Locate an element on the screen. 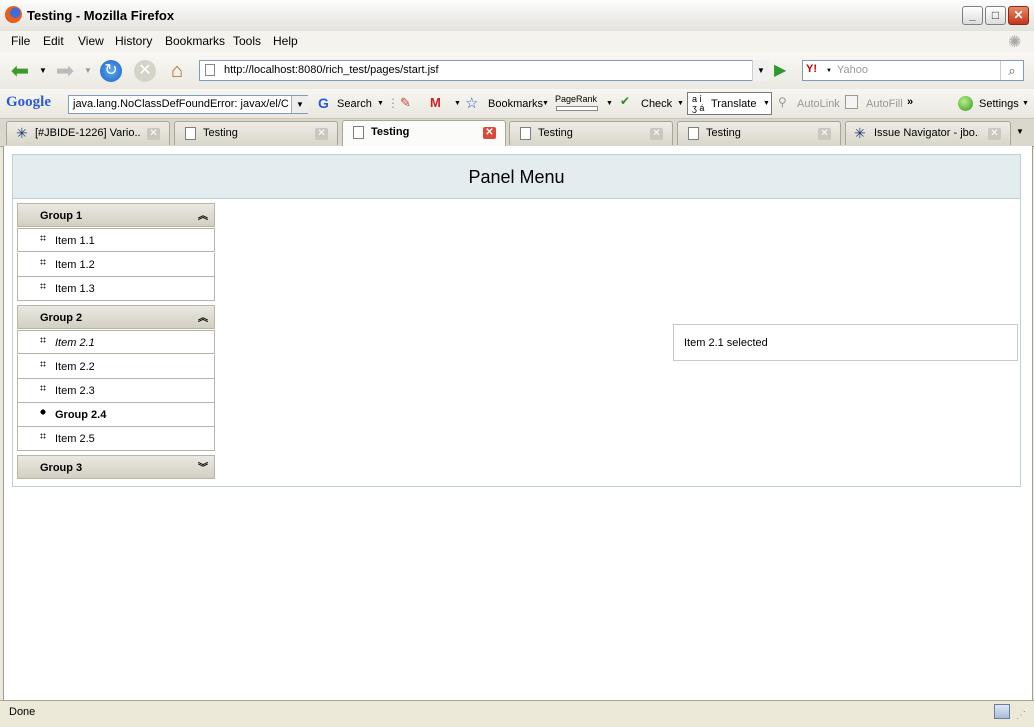  popup-blocker-icon: ✎ is located at coordinates (405, 103).